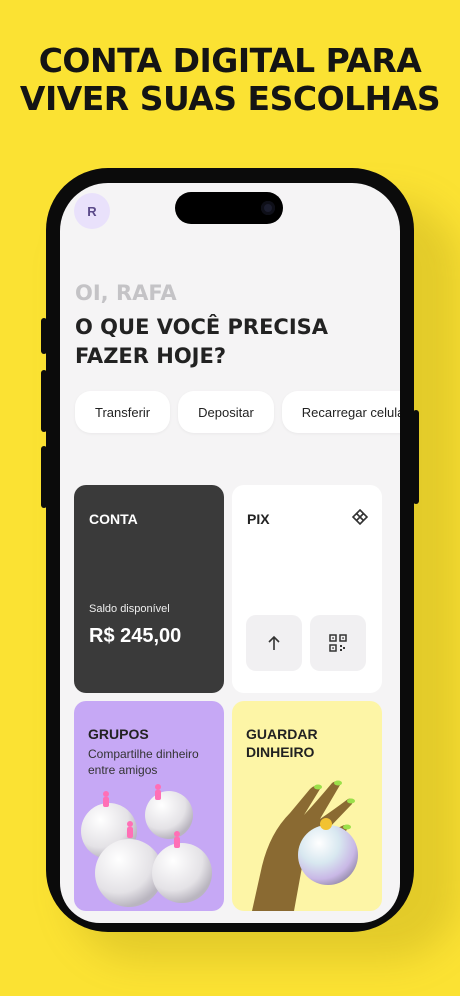  I want to click on pix-card: PIX, so click(307, 589).